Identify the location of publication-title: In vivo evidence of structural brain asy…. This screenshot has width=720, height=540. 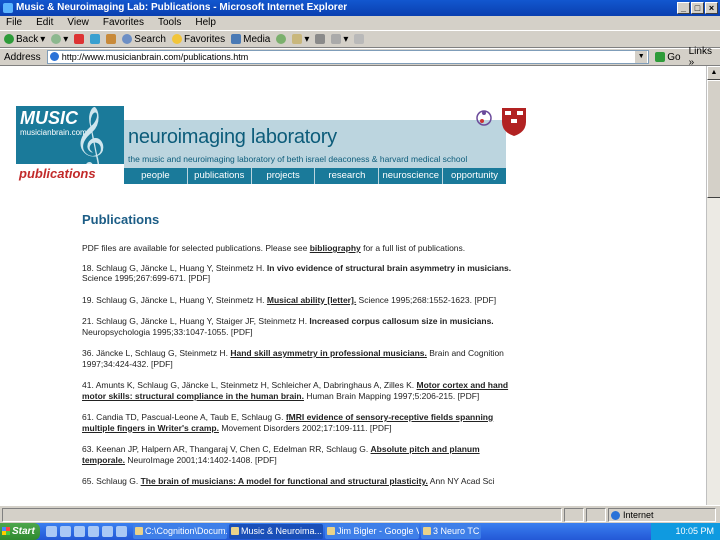
(389, 267).